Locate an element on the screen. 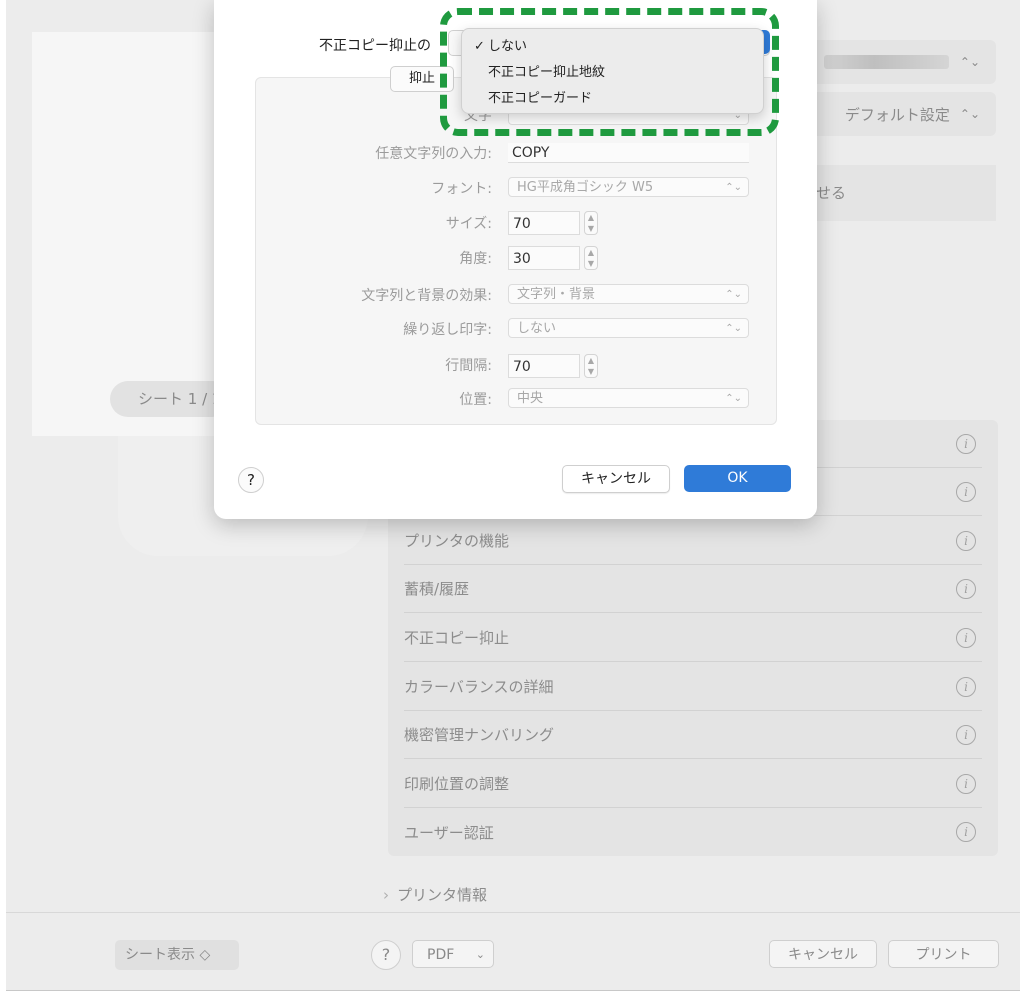 The width and height of the screenshot is (1028, 1001). feature-row-color-balance: カラーバランスの詳細 i is located at coordinates (693, 687).